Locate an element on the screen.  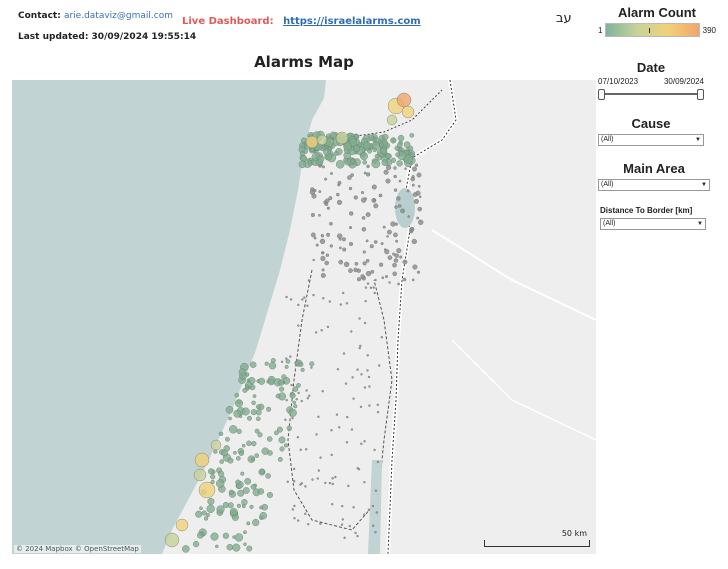
cause-dropdown: (All) ▼ is located at coordinates (651, 140).